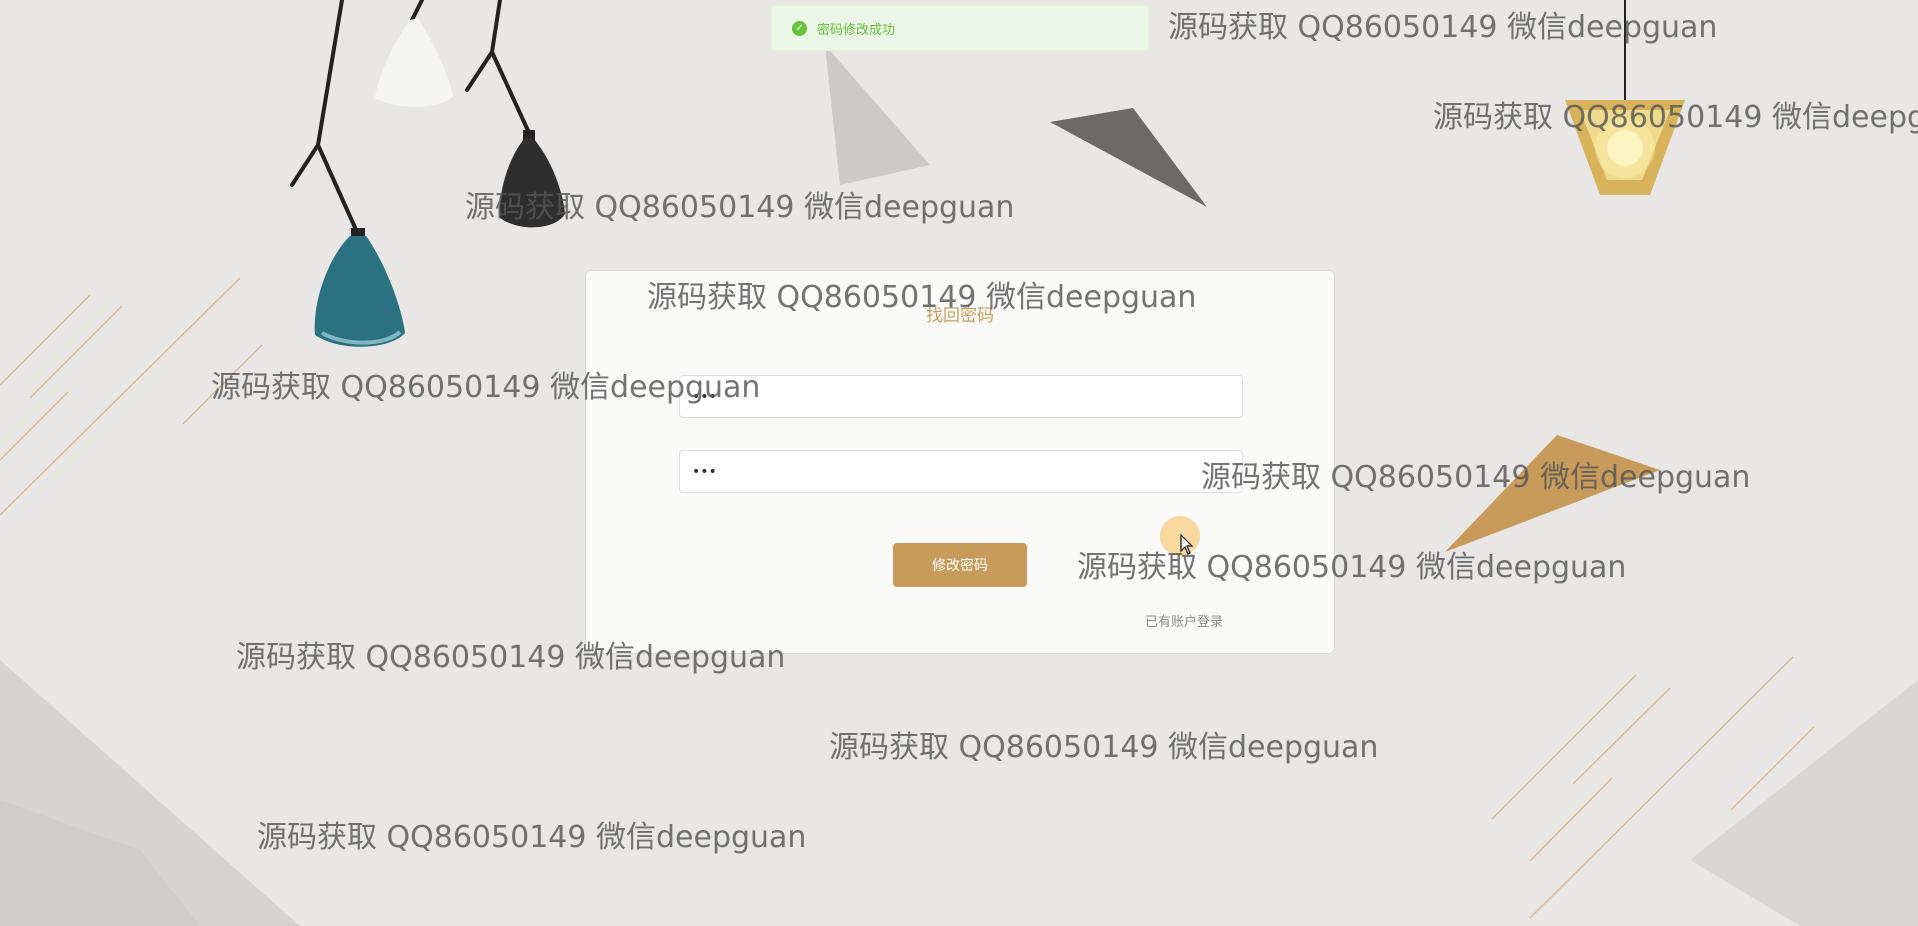 The image size is (1918, 926). I want to click on toast-message: 密码修改成功, so click(856, 30).